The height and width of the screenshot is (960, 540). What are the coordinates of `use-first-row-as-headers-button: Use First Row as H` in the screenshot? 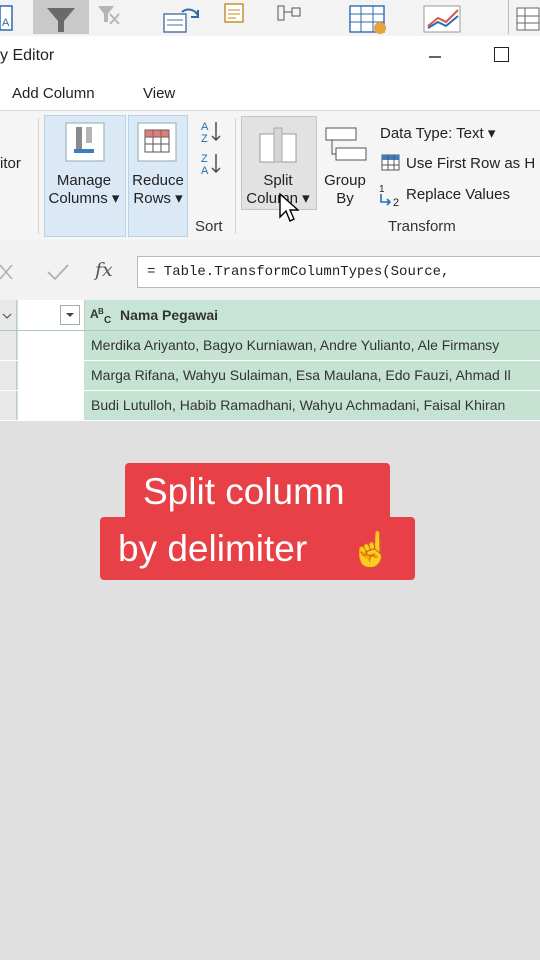 It's located at (470, 163).